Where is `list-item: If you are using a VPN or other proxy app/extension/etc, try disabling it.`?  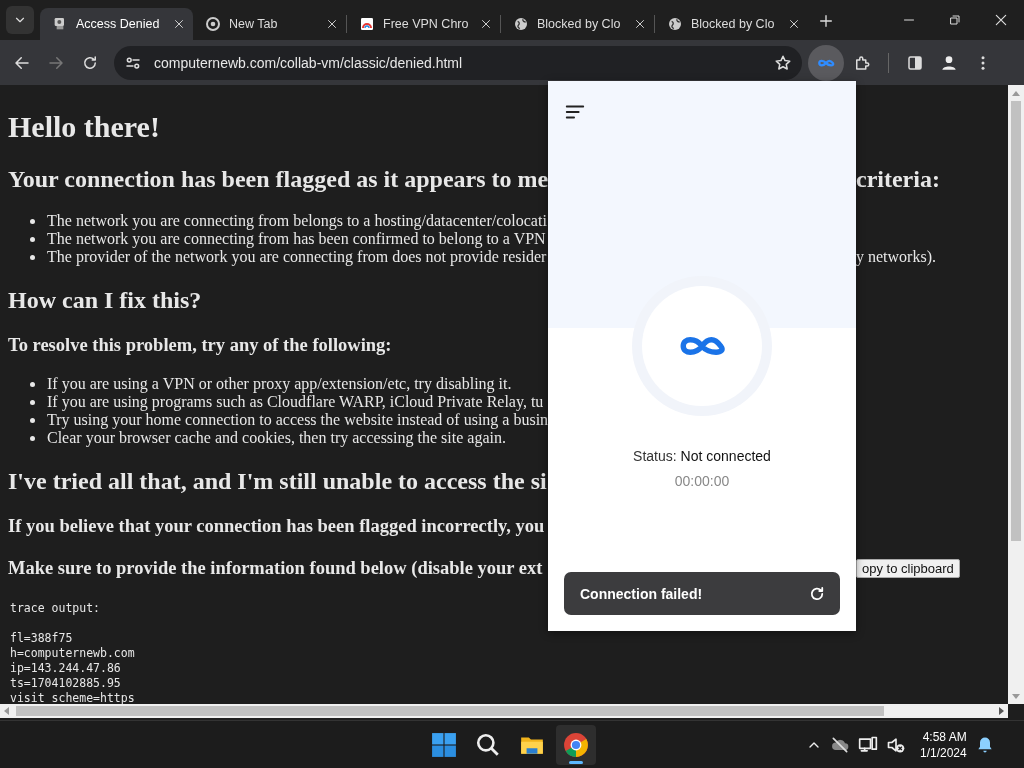
list-item: If you are using a VPN or other proxy app/extension/etc, try disabling it. is located at coordinates (279, 384).